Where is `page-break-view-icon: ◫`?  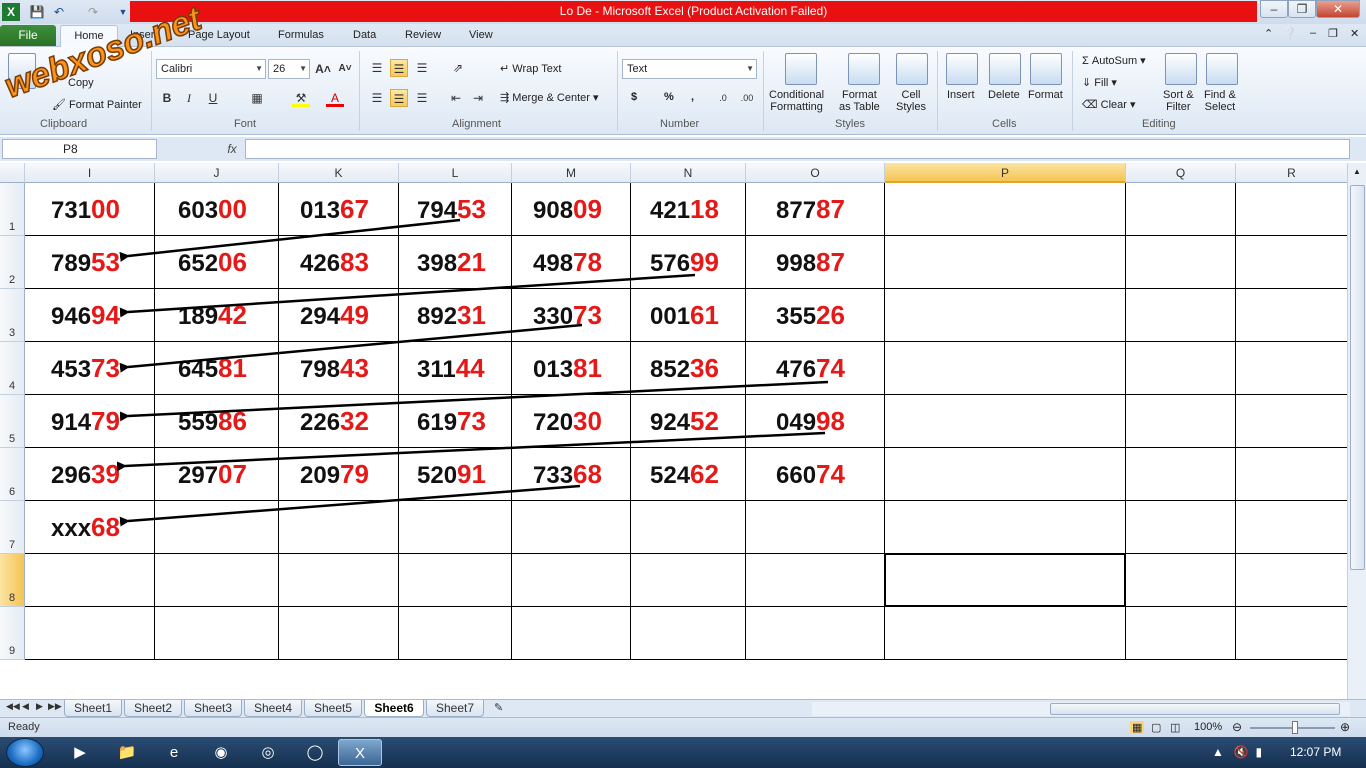
page-break-view-icon: ◫ is located at coordinates (1175, 727).